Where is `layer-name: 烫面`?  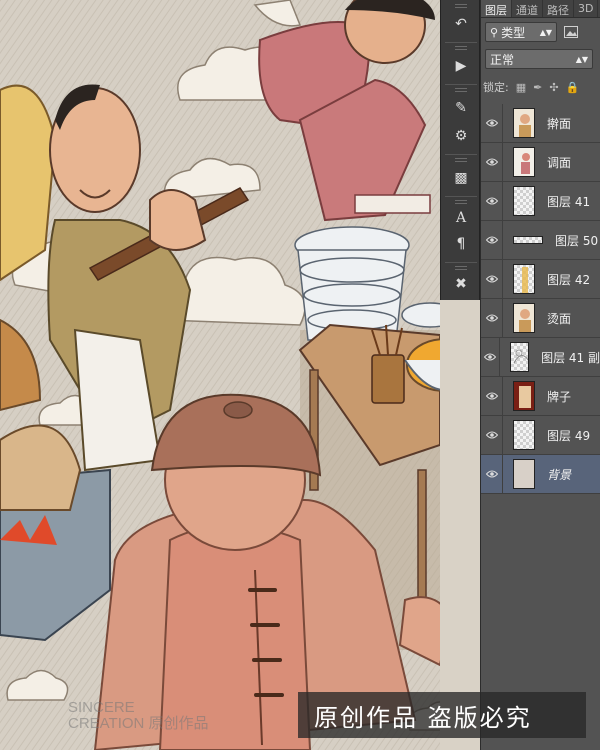
layer-name: 烫面 is located at coordinates (559, 318).